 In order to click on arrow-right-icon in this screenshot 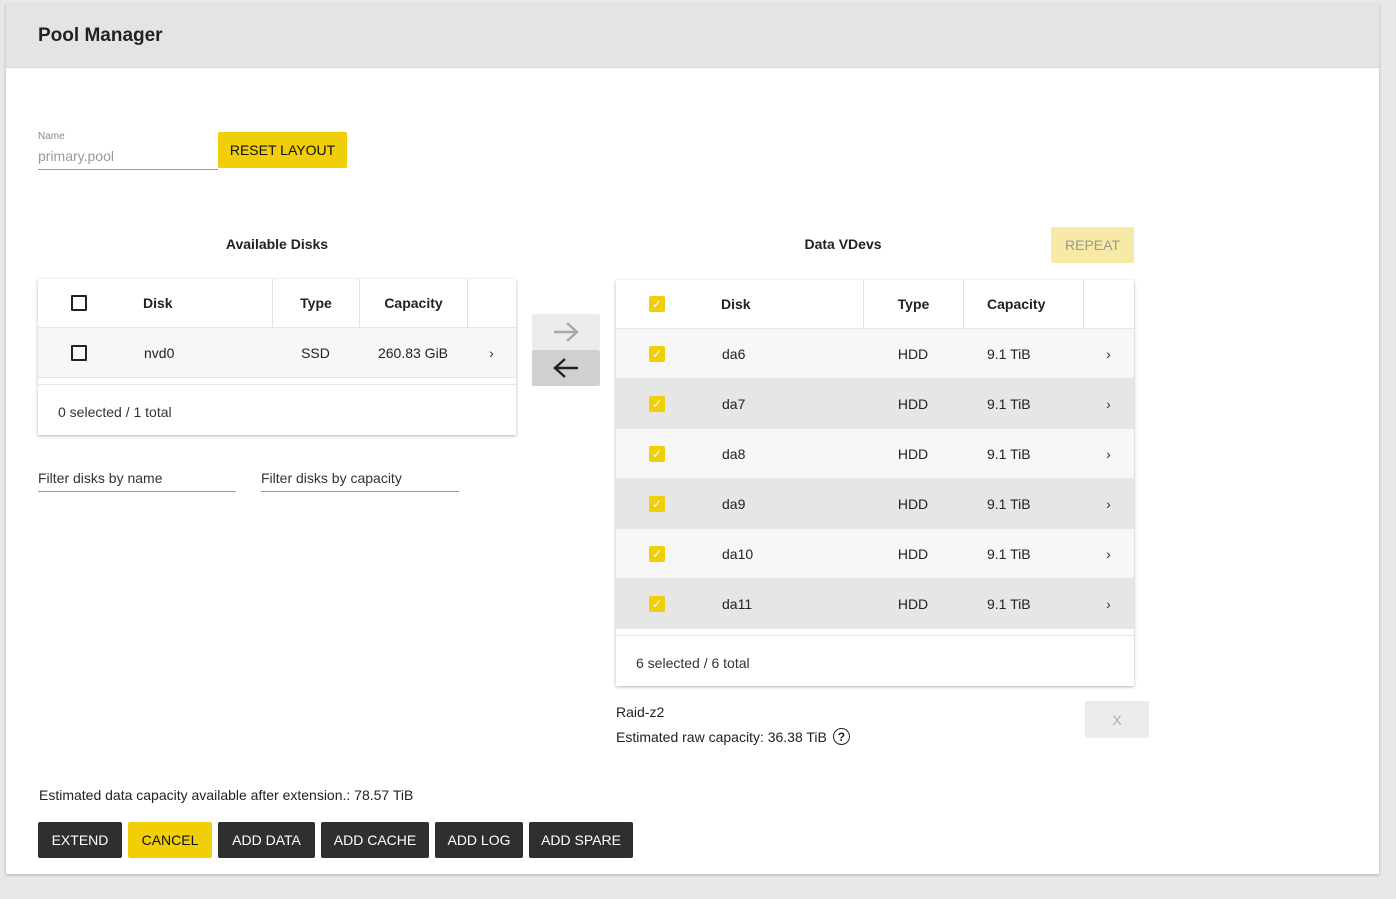, I will do `click(566, 332)`.